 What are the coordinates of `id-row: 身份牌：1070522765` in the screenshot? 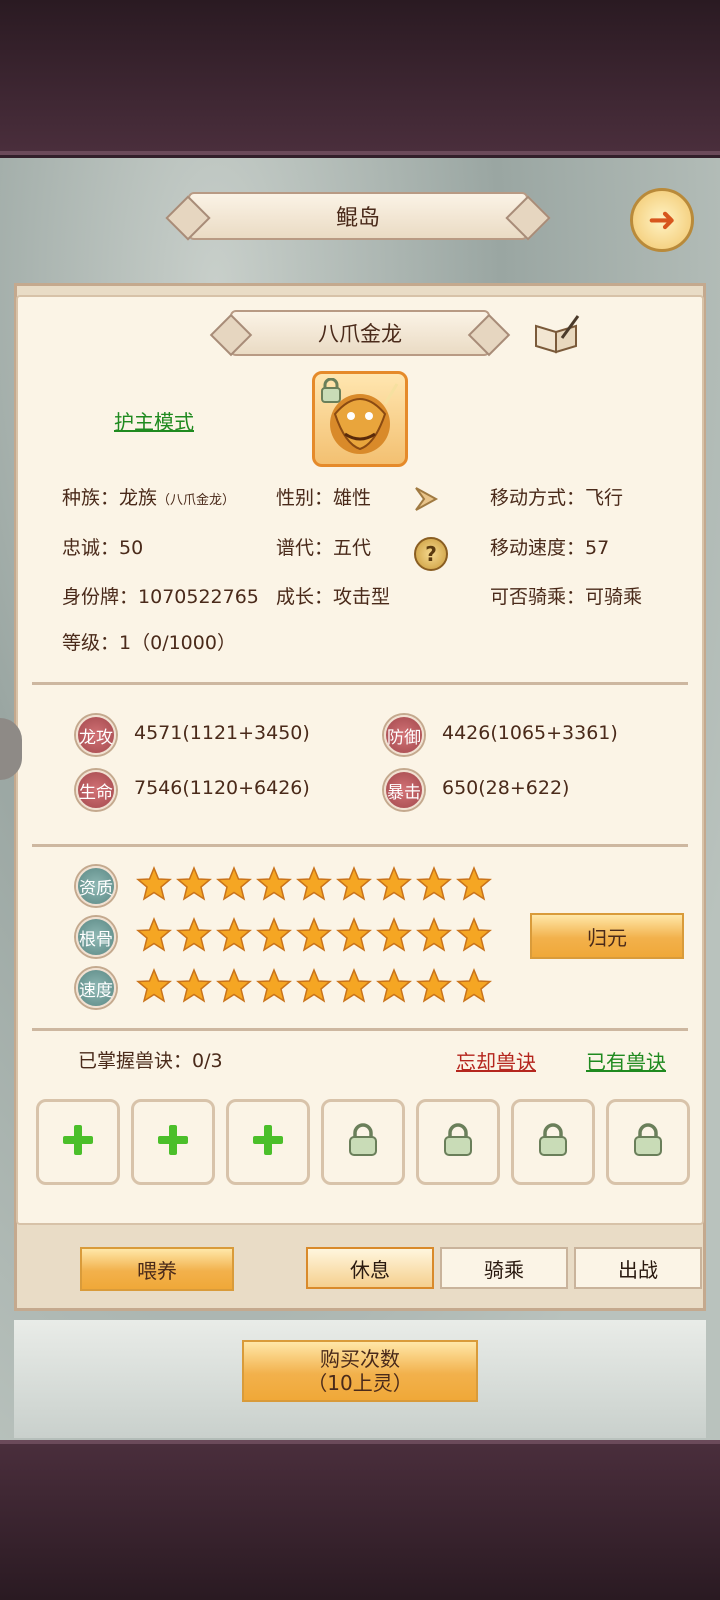 It's located at (160, 595).